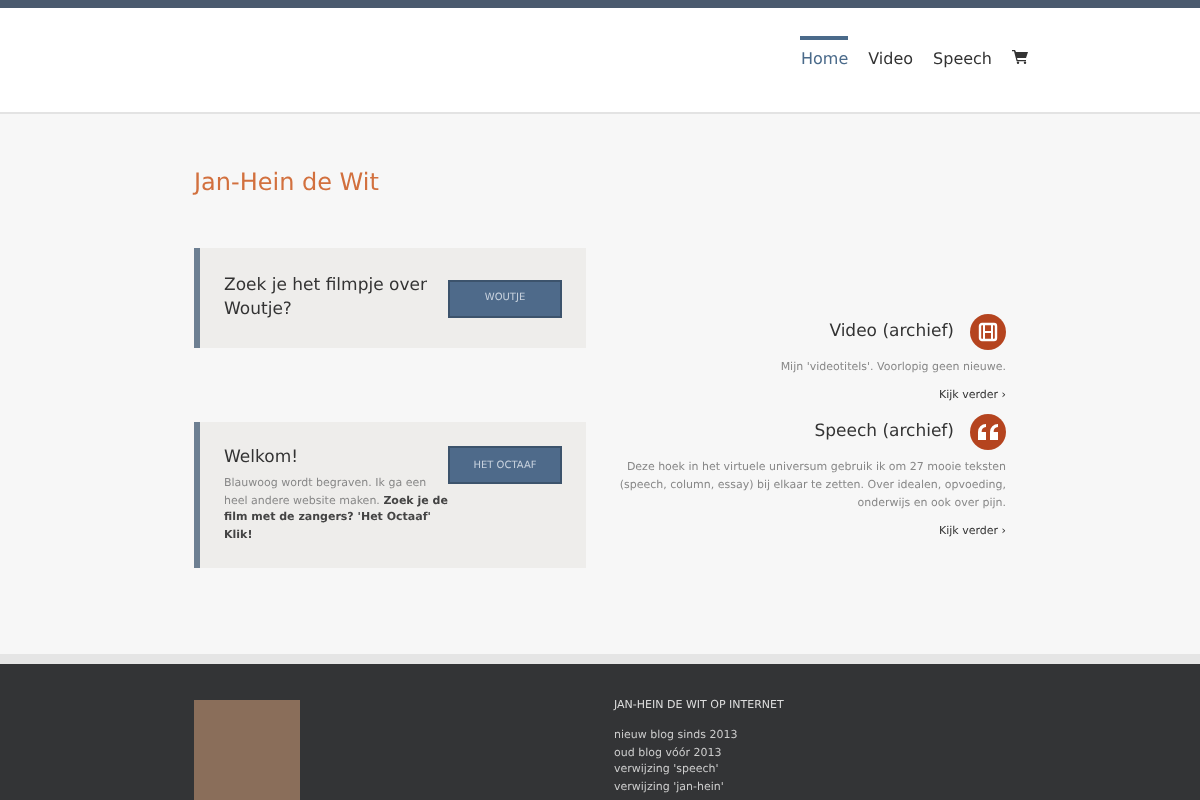  Describe the element at coordinates (988, 432) in the screenshot. I see `quote-icon` at that location.